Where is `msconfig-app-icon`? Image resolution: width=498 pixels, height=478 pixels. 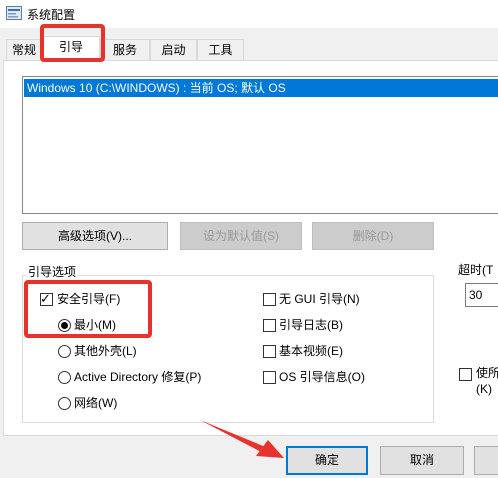
msconfig-app-icon is located at coordinates (14, 13).